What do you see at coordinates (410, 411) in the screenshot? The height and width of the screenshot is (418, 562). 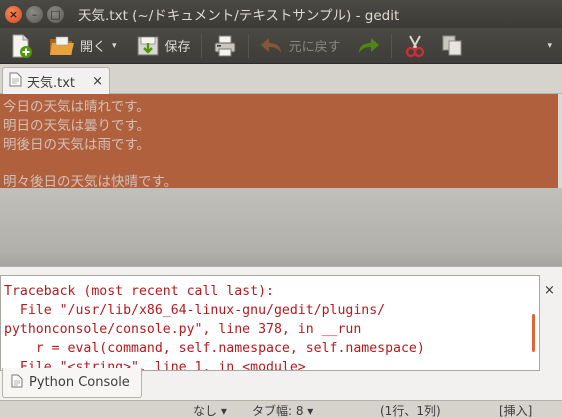 I see `cursor-position: (1行、1列)` at bounding box center [410, 411].